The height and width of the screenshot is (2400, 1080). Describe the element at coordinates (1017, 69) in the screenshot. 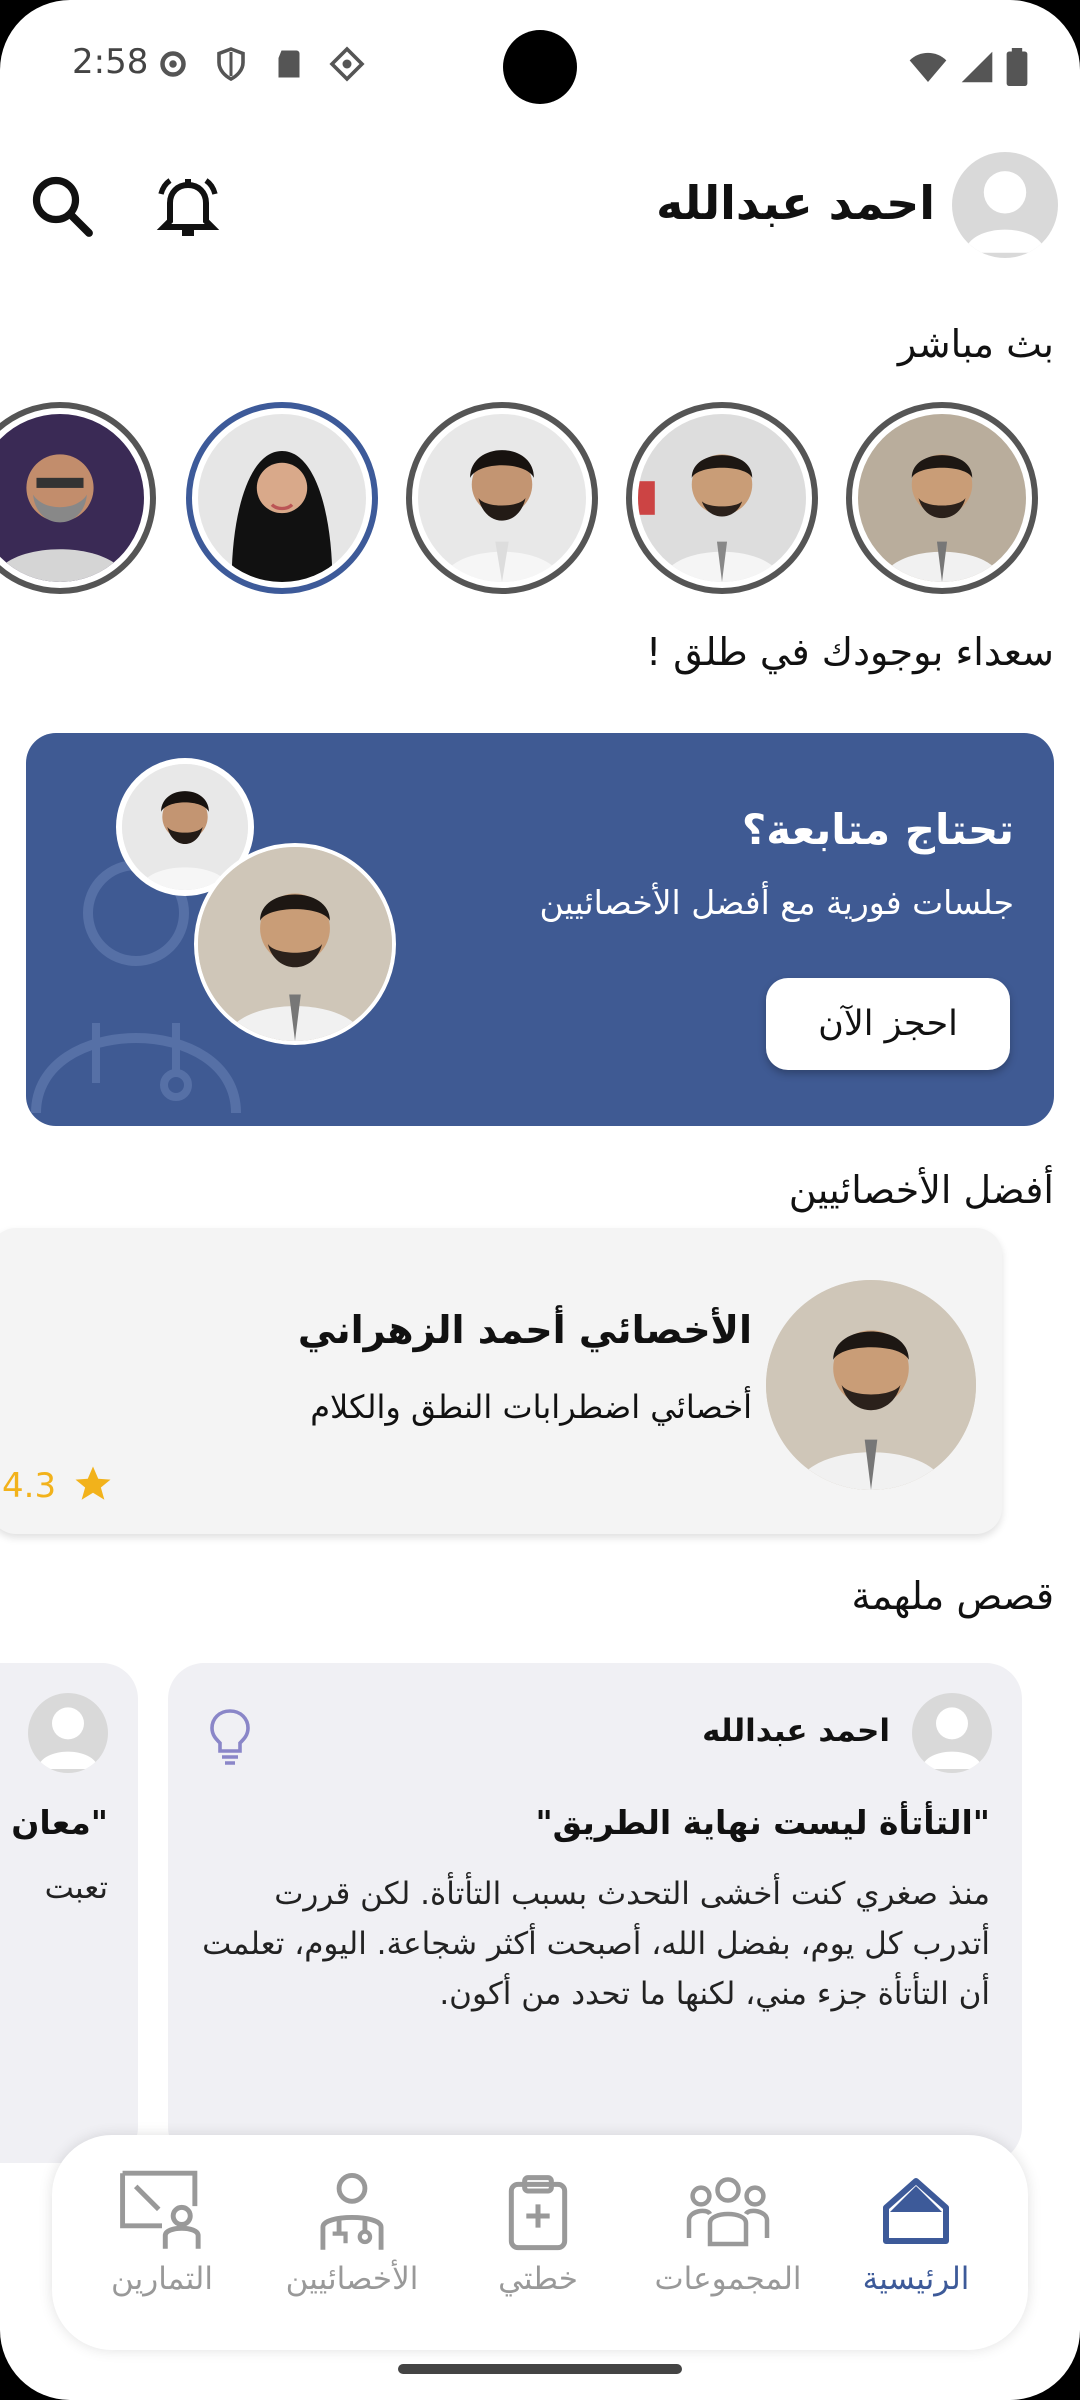

I see `battery-icon` at that location.